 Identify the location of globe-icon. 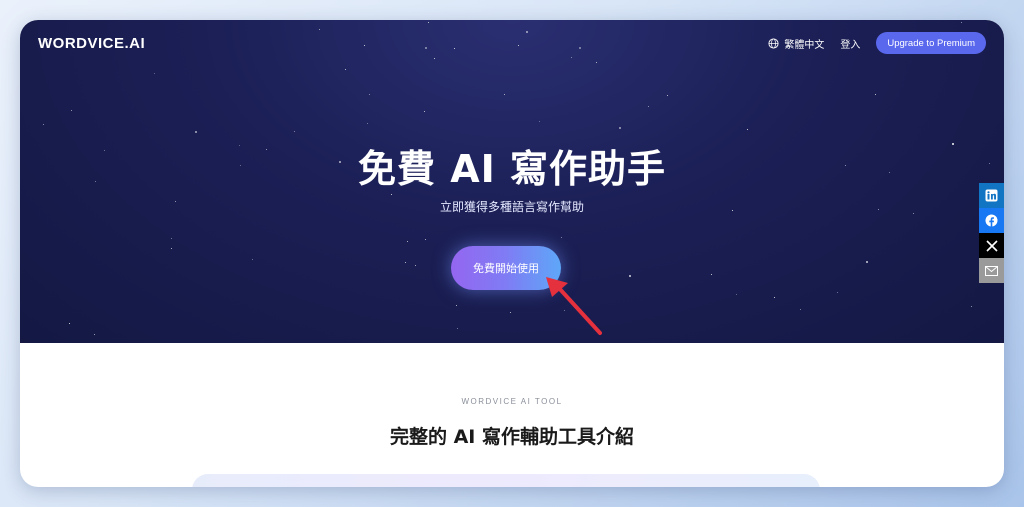
(773, 43).